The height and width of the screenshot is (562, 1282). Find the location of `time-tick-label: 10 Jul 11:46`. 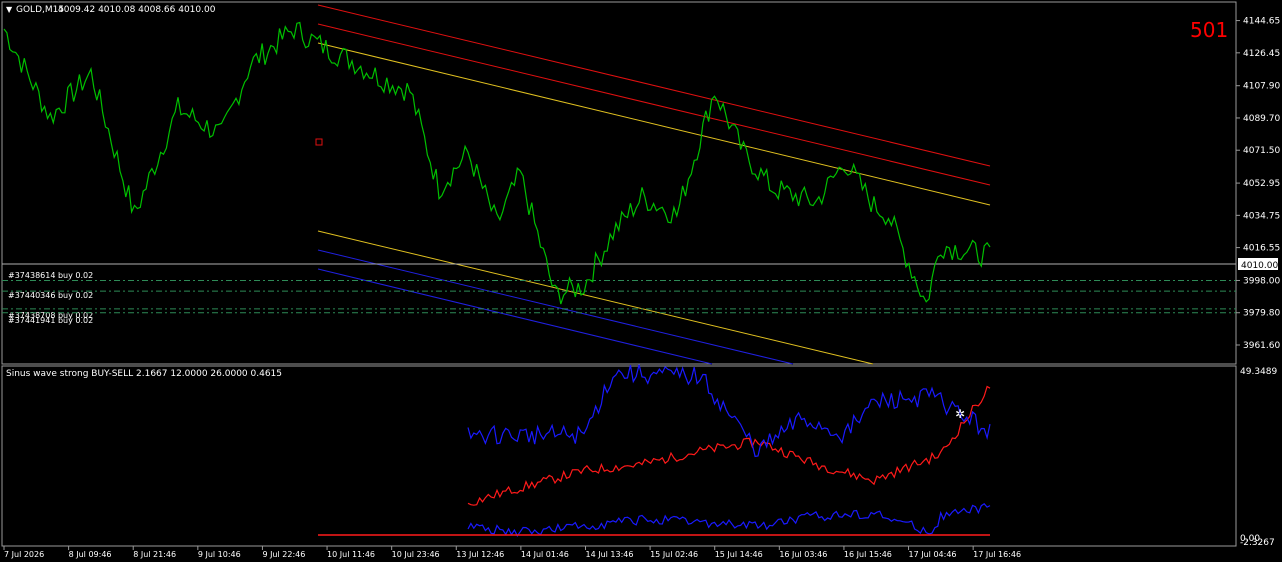

time-tick-label: 10 Jul 11:46 is located at coordinates (351, 554).